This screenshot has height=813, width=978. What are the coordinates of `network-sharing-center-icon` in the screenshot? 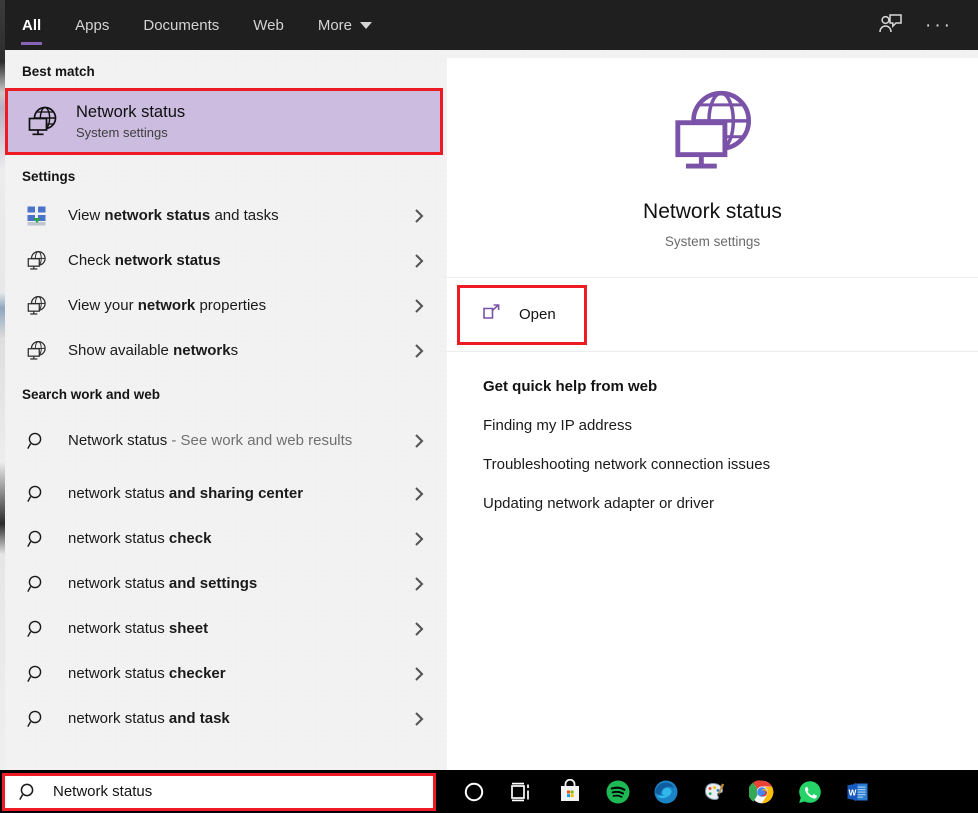 It's located at (37, 216).